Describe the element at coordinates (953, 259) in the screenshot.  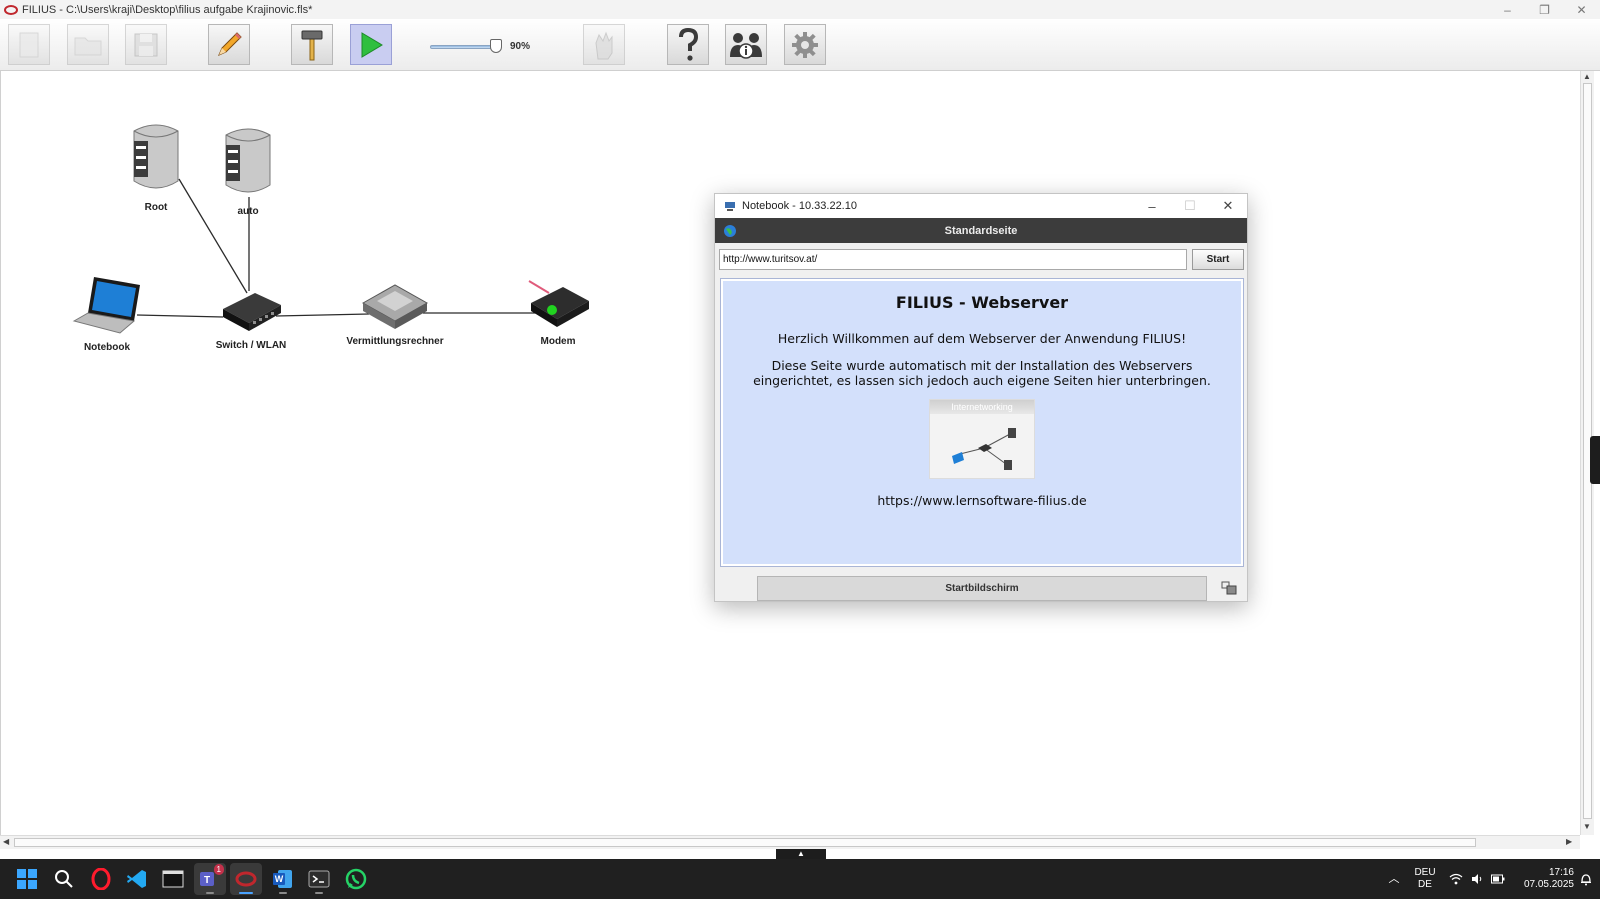
I see `url-input` at that location.